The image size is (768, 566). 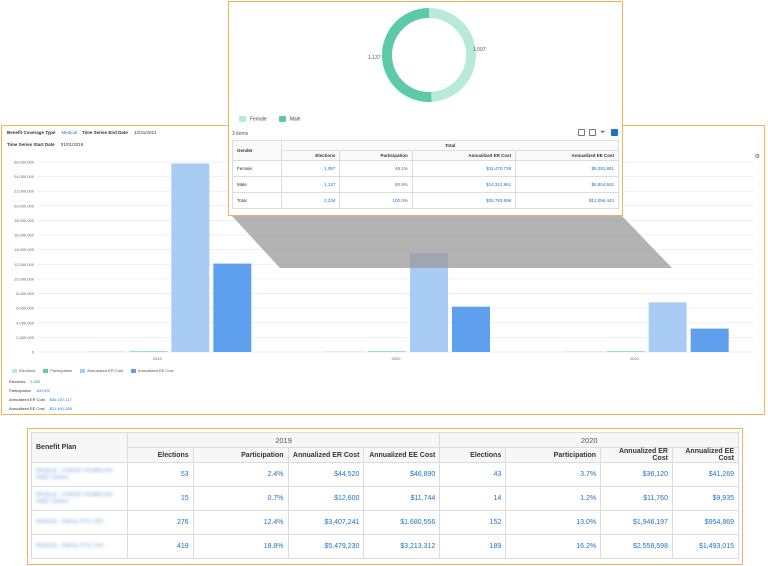 I want to click on cell-participation: 0.7%, so click(x=240, y=498).